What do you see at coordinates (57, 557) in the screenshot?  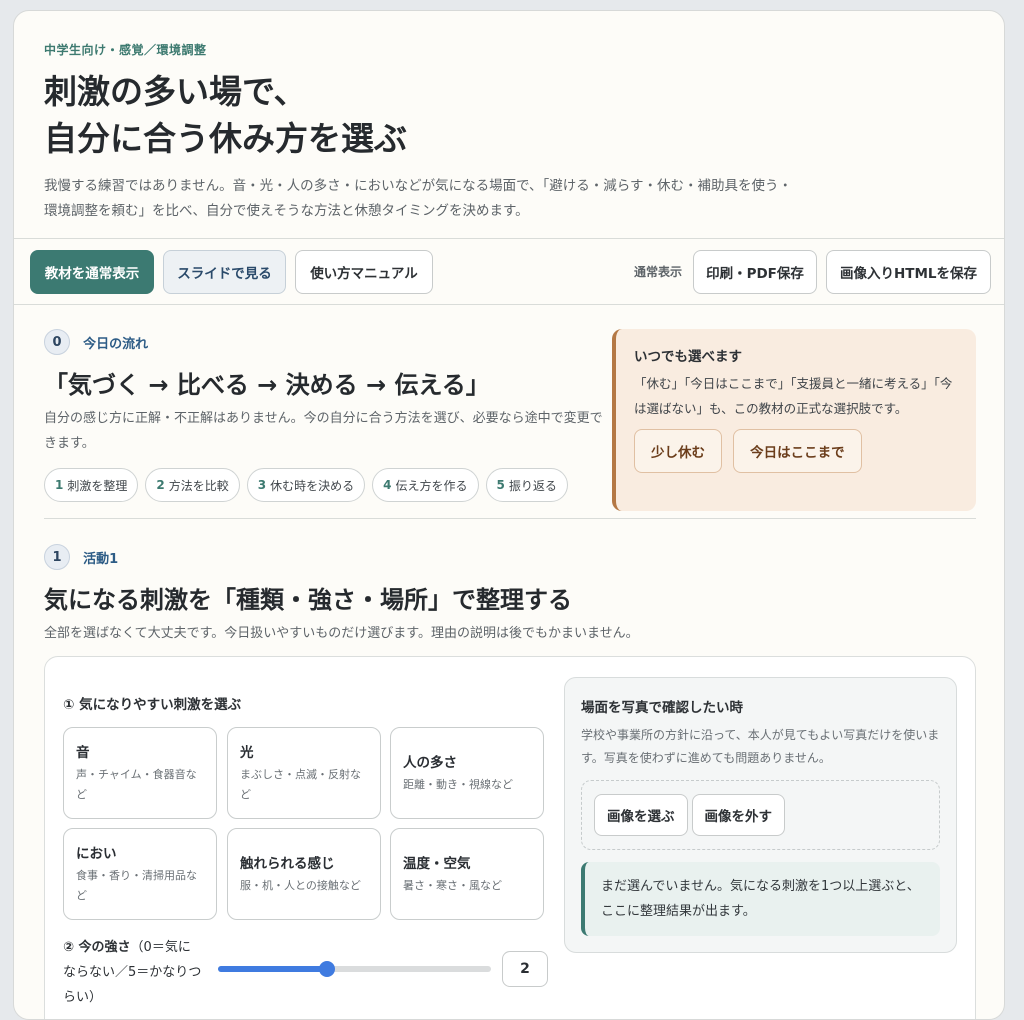 I see `step-number-badge: 1` at bounding box center [57, 557].